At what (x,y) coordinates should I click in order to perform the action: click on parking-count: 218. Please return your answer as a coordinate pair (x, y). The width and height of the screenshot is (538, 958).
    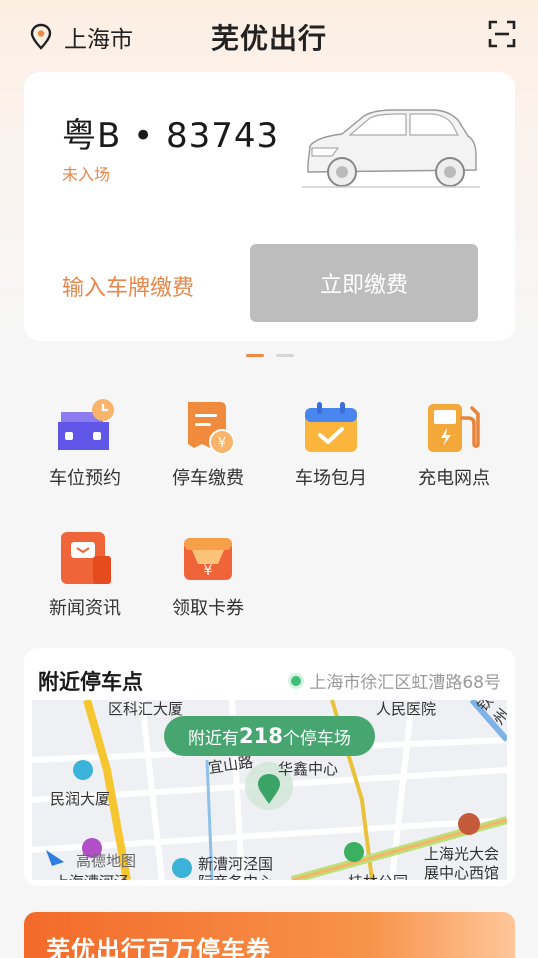
    Looking at the image, I should click on (261, 736).